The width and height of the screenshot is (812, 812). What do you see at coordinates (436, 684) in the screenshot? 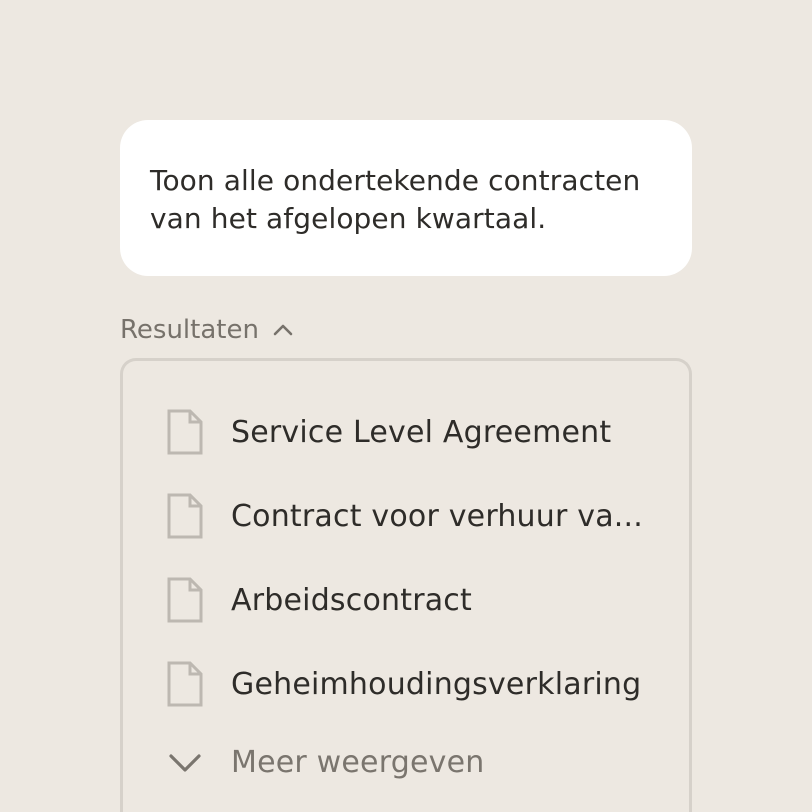
I see `result-item-label: Geheimhoudingsverklaring` at bounding box center [436, 684].